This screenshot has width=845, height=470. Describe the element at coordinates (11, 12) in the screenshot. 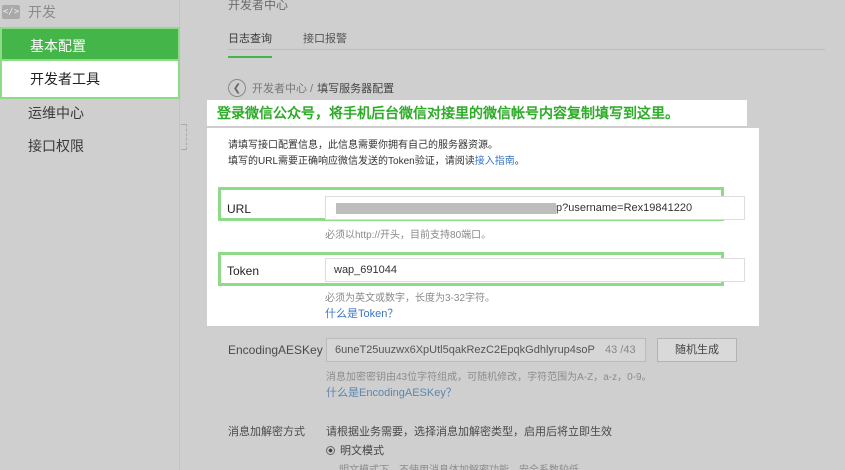

I see `code-icon: </>` at that location.